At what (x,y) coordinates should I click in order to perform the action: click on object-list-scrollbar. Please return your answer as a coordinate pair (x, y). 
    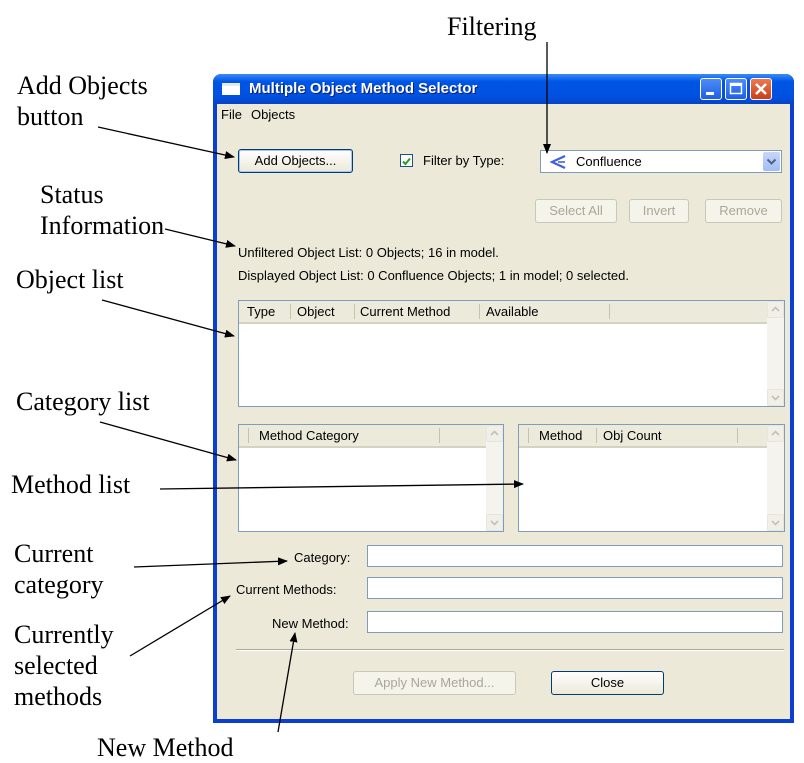
    Looking at the image, I should click on (775, 353).